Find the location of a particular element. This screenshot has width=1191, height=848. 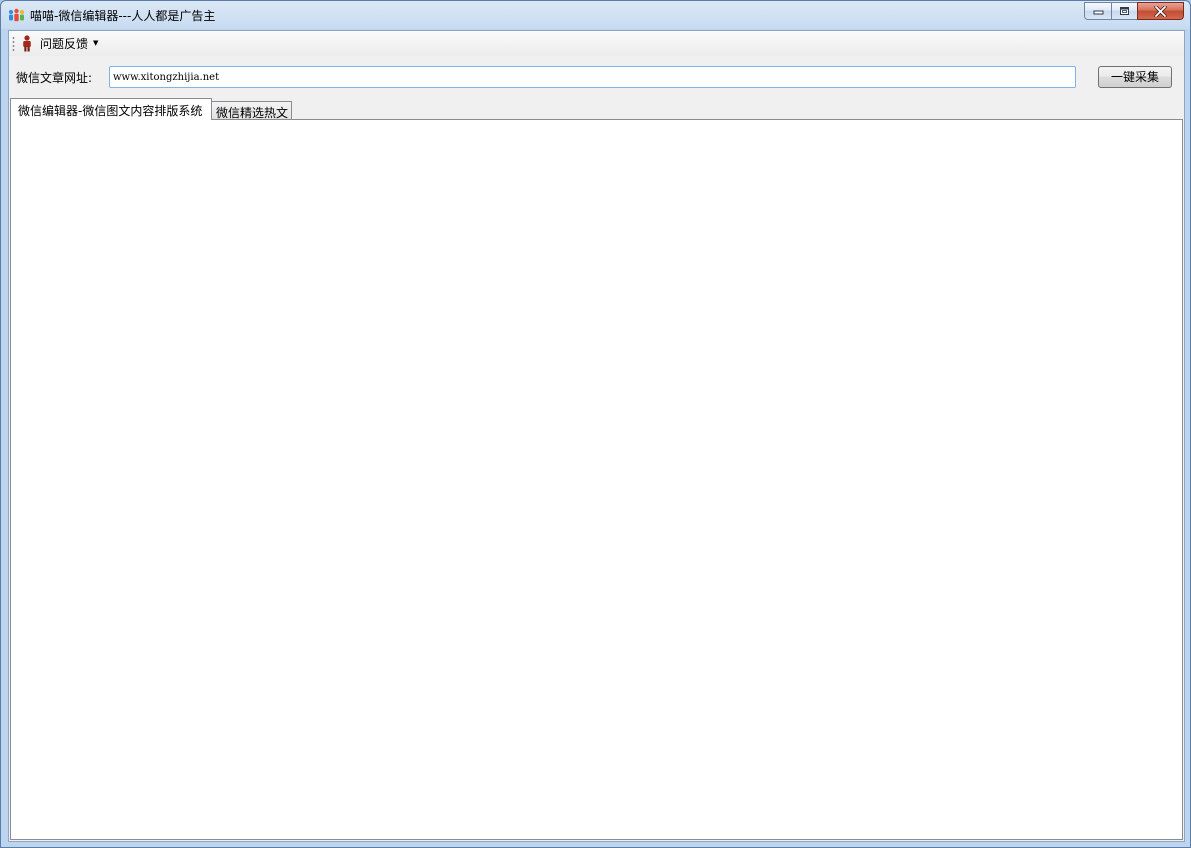

maximize-icon is located at coordinates (1124, 11).